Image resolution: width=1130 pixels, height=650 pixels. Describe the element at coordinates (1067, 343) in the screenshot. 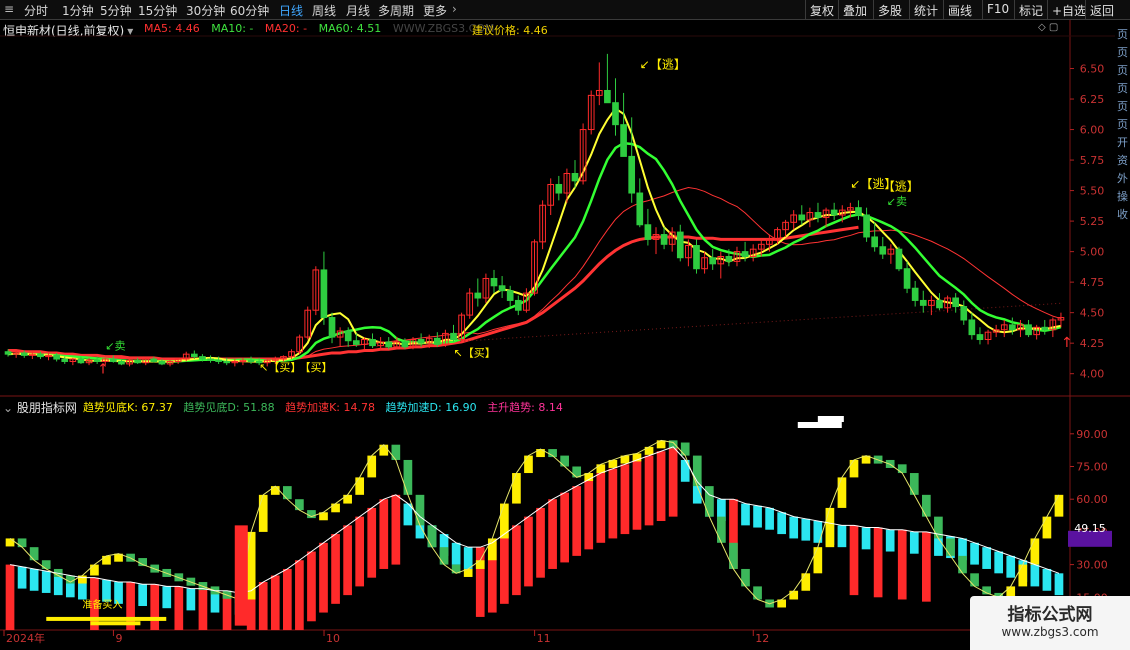

I see `up-arrow-icon: ↑` at that location.